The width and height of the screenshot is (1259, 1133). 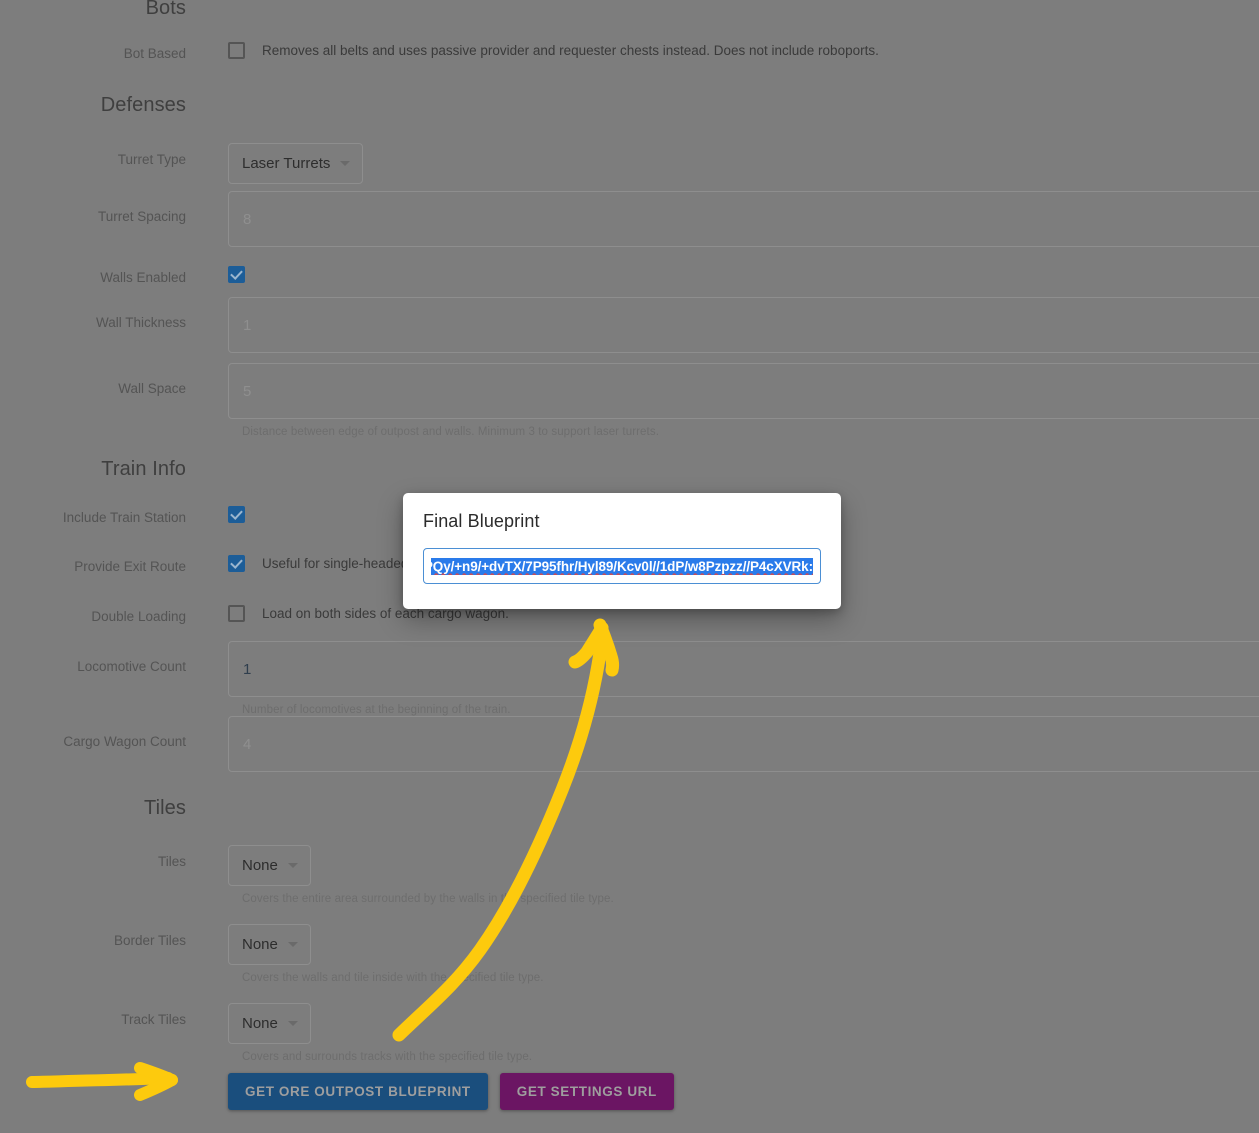 I want to click on get-settings-url-button: GET SETTINGS URL, so click(x=586, y=1091).